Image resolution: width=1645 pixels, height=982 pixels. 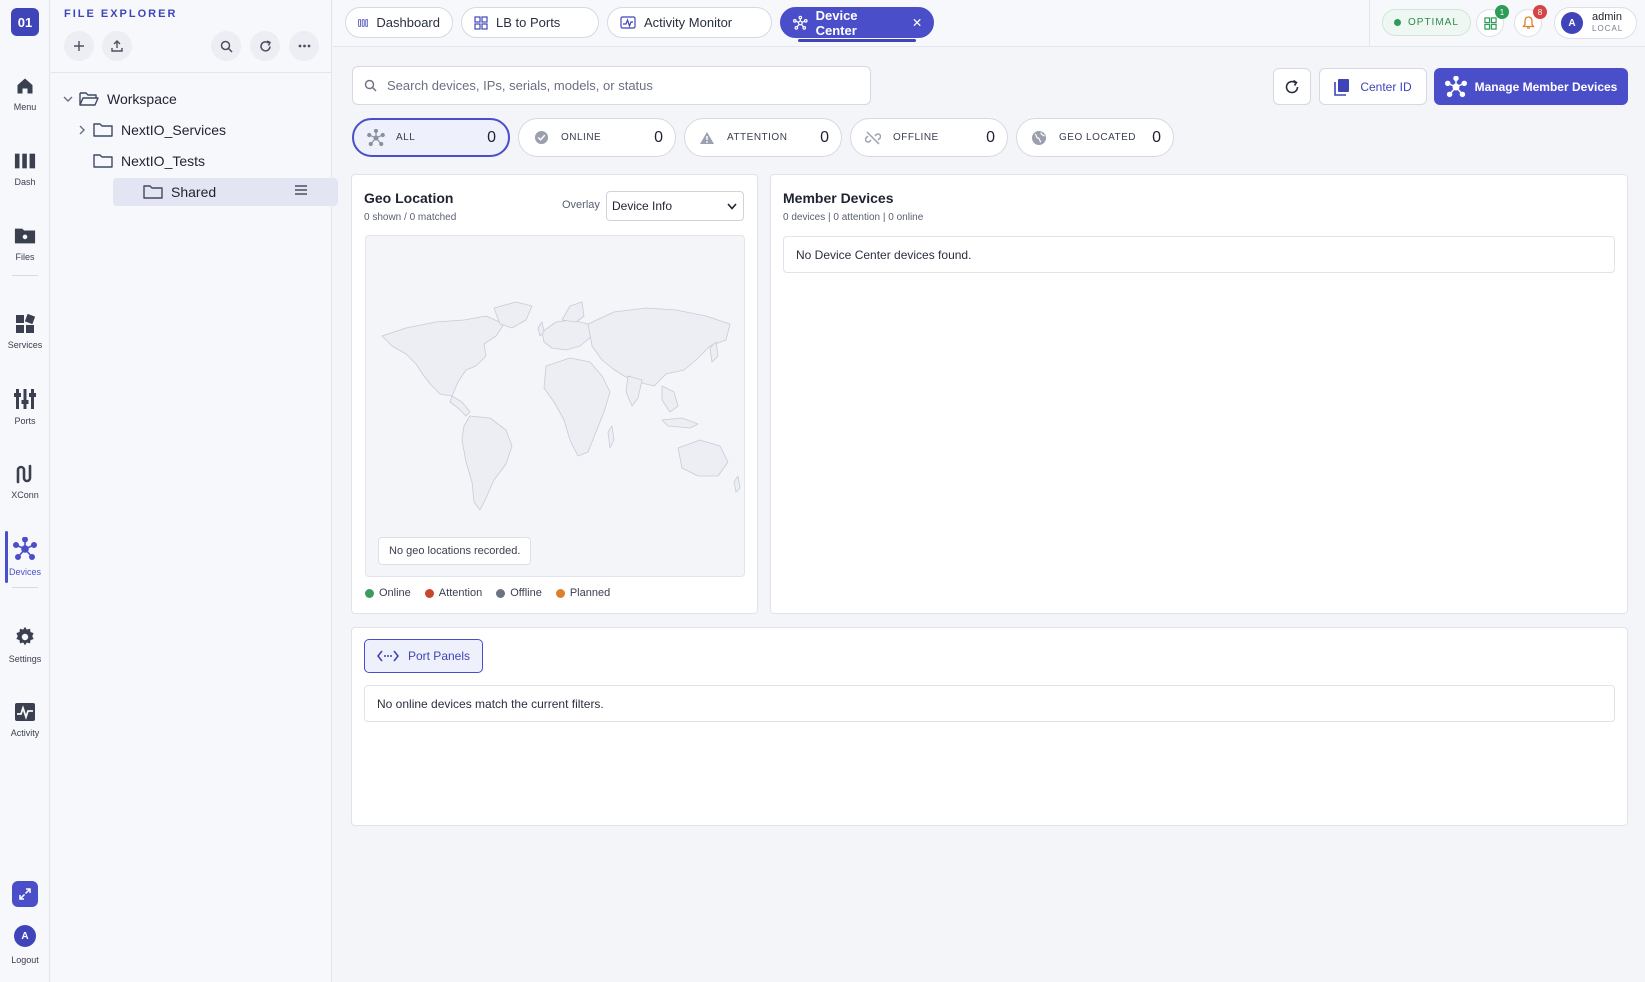 I want to click on rail-item-ports: Ports, so click(x=25, y=407).